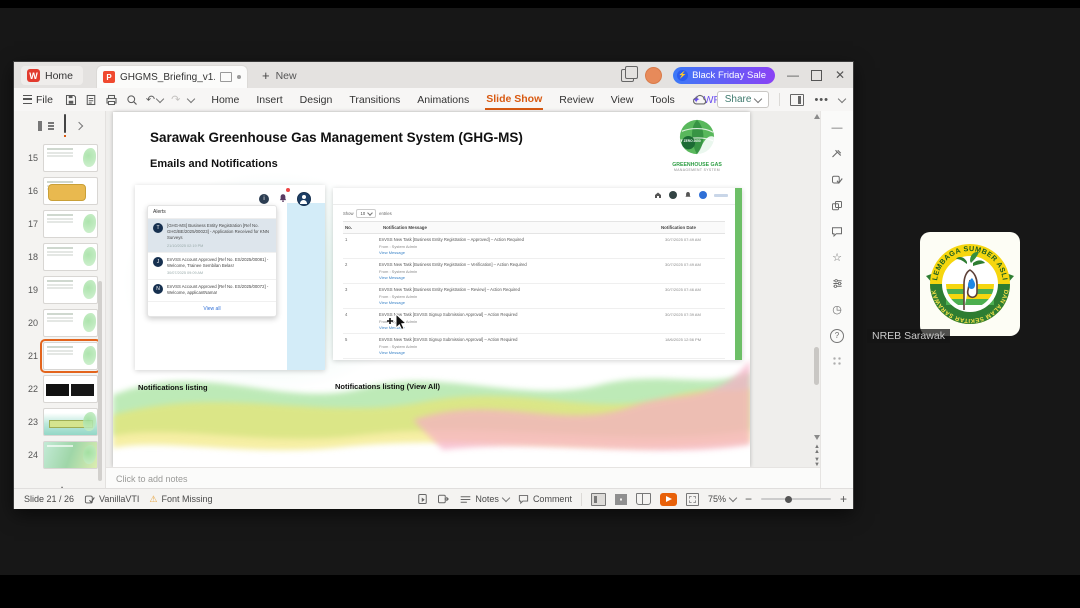 The height and width of the screenshot is (608, 1080). I want to click on apps-grid-icon, so click(837, 361).